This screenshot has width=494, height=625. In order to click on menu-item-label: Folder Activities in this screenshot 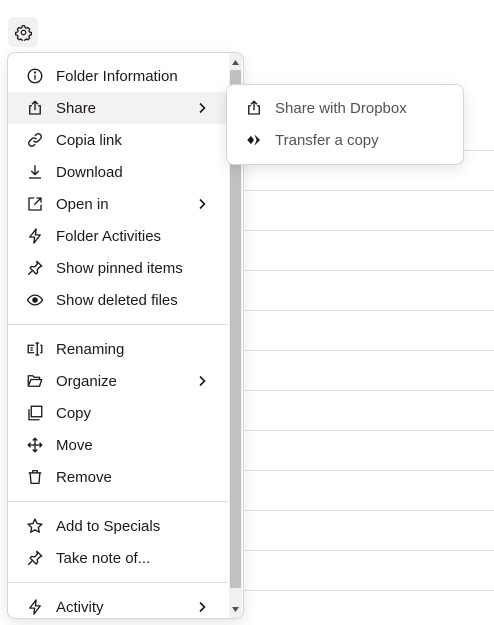, I will do `click(109, 236)`.